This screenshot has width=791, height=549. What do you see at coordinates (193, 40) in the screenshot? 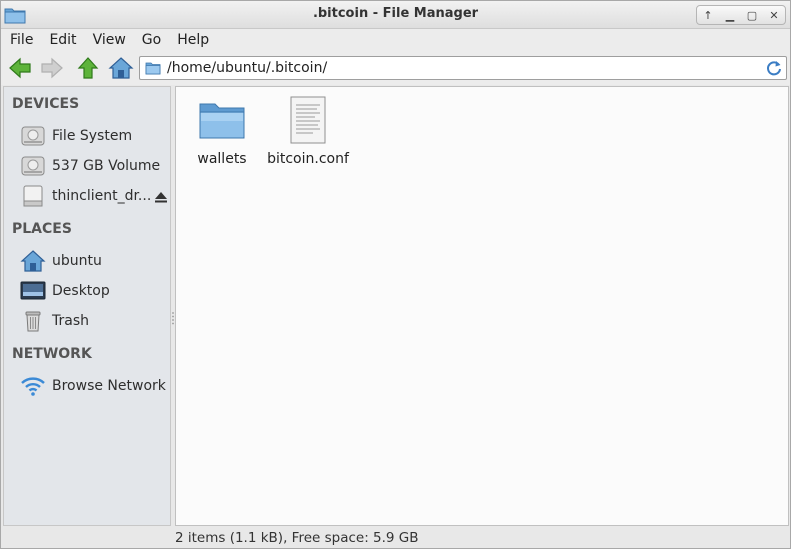
I see `menu-help: Help` at bounding box center [193, 40].